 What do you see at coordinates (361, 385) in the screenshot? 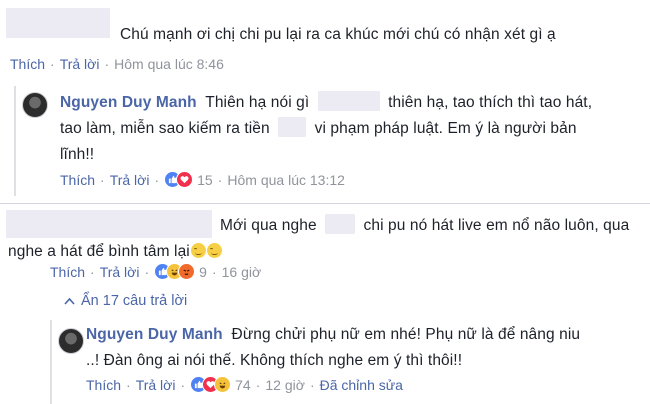
I see `edited-link: Đã chỉnh sửa` at bounding box center [361, 385].